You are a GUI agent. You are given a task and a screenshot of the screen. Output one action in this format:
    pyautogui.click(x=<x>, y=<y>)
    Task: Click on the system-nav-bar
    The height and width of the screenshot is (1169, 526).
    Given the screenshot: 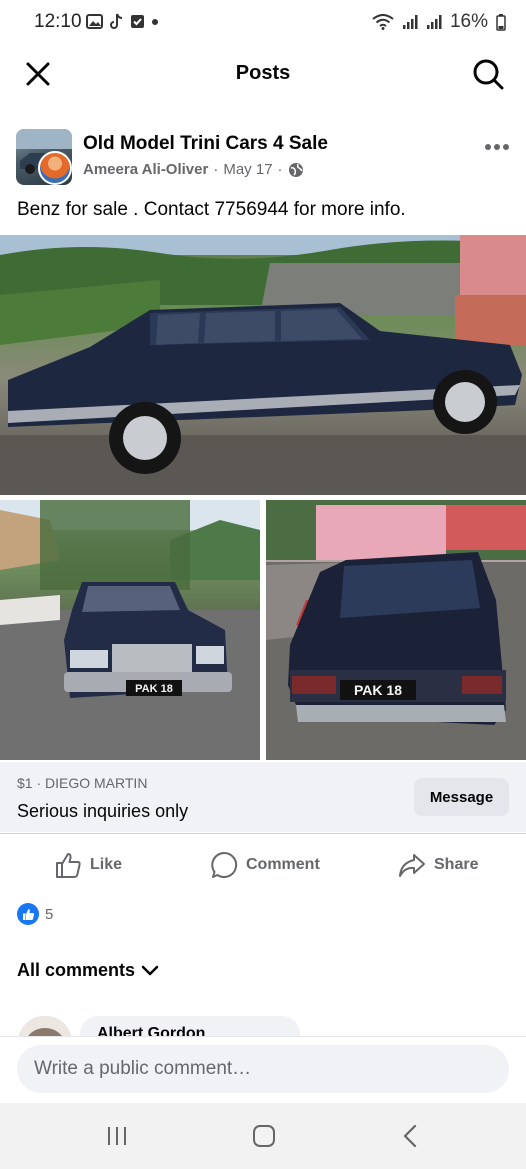 What is the action you would take?
    pyautogui.click(x=263, y=1136)
    